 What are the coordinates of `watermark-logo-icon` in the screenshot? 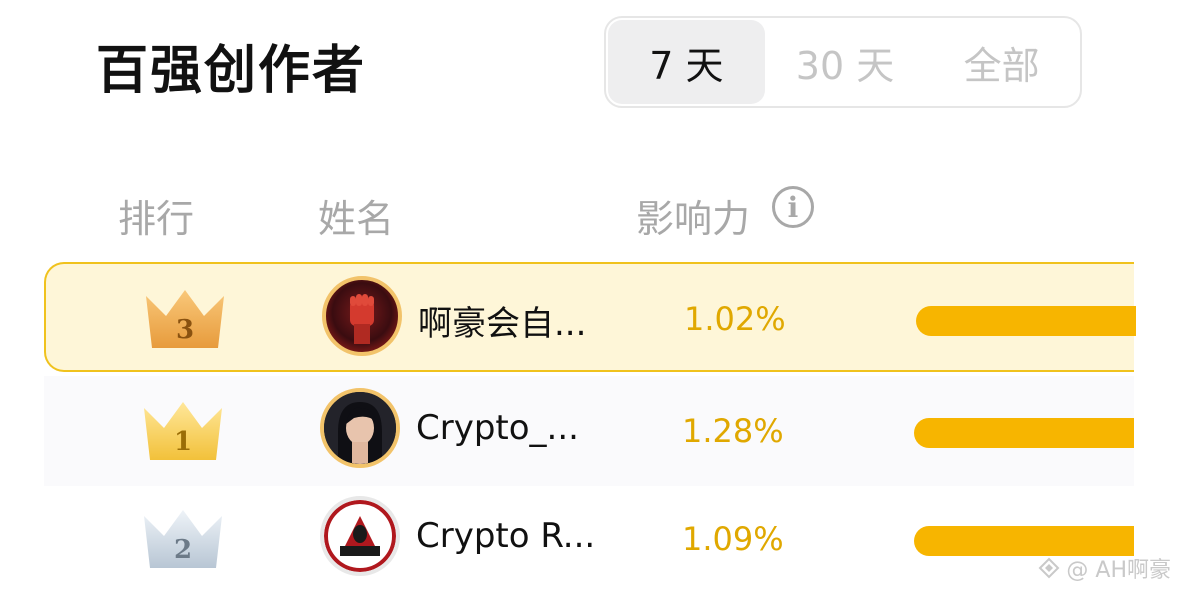 It's located at (1049, 568).